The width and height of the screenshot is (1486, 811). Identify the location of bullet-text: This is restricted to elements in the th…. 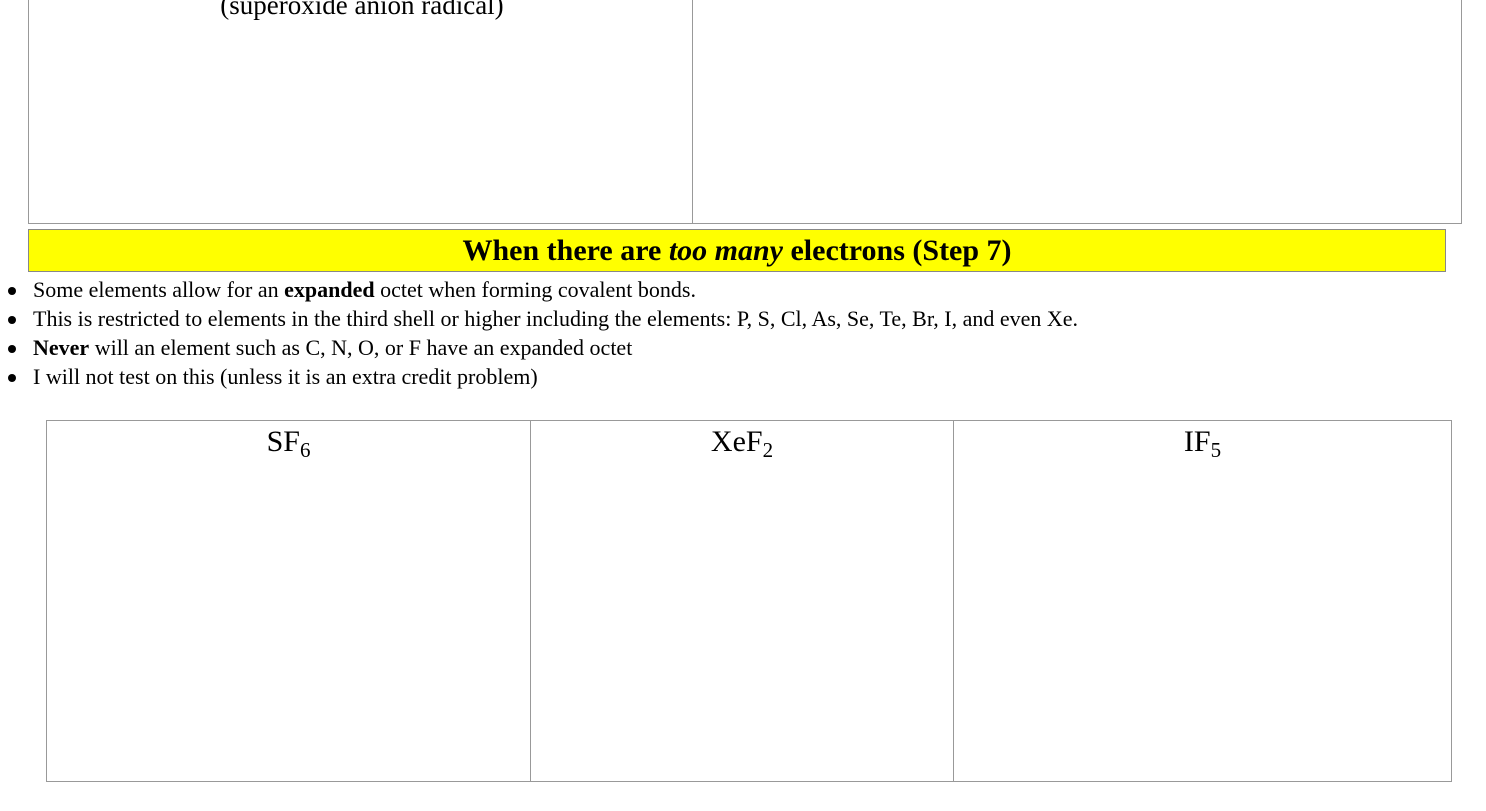
(556, 318).